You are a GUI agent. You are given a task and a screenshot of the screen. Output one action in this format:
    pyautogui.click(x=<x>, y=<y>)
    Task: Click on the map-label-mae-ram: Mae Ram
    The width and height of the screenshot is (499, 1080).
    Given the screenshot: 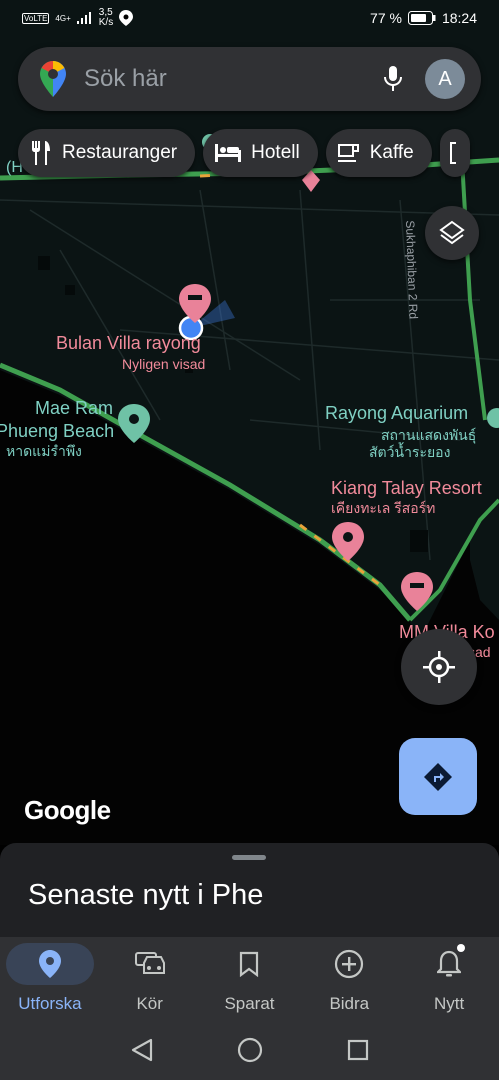 What is the action you would take?
    pyautogui.click(x=74, y=408)
    